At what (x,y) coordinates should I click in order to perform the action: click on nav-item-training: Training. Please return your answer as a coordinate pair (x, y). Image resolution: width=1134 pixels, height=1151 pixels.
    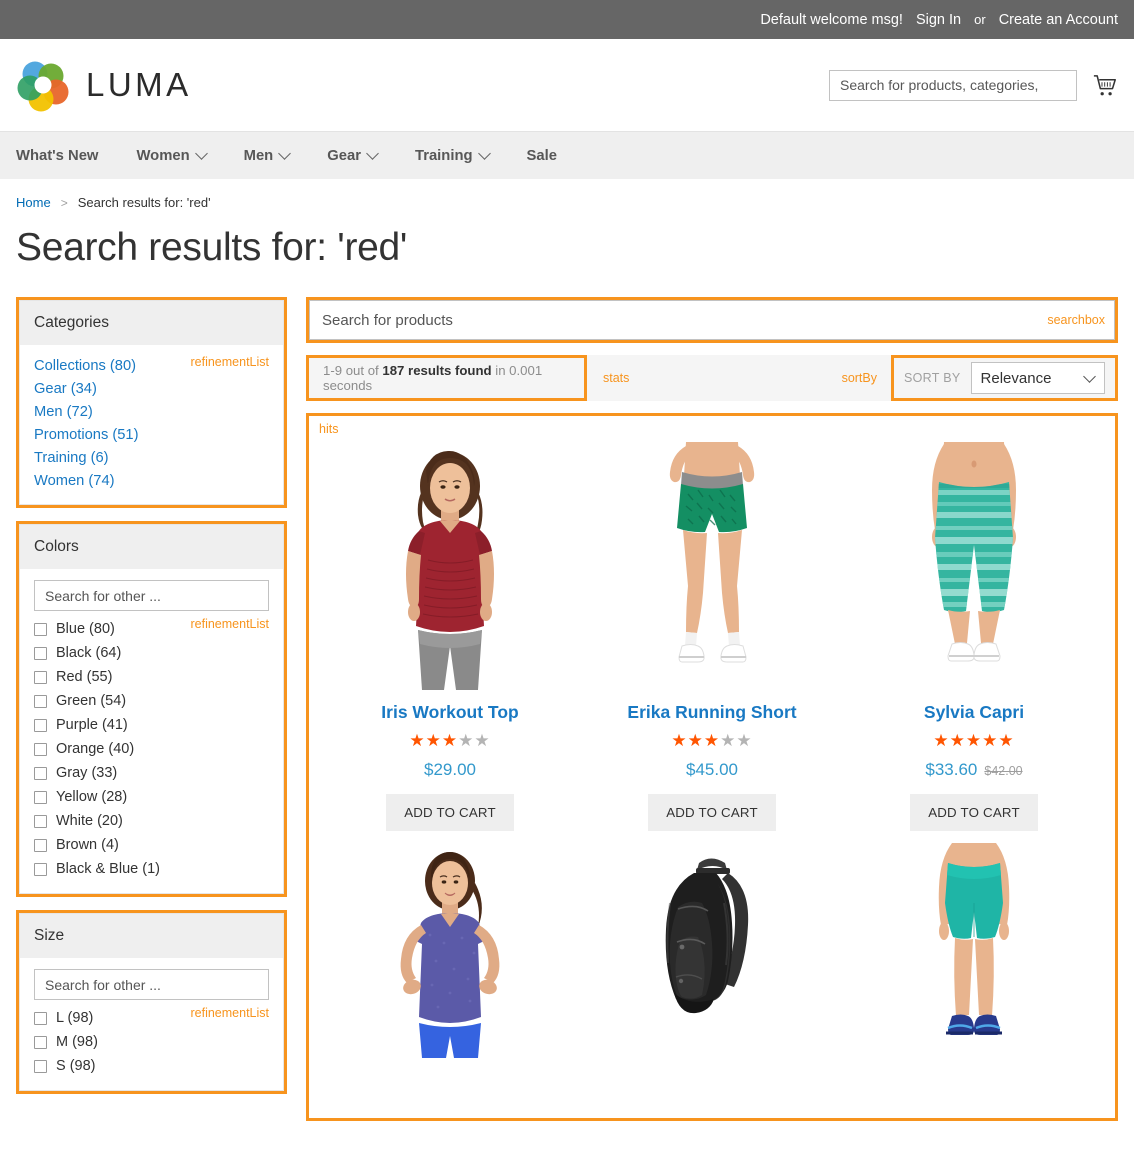
    Looking at the image, I should click on (463, 155).